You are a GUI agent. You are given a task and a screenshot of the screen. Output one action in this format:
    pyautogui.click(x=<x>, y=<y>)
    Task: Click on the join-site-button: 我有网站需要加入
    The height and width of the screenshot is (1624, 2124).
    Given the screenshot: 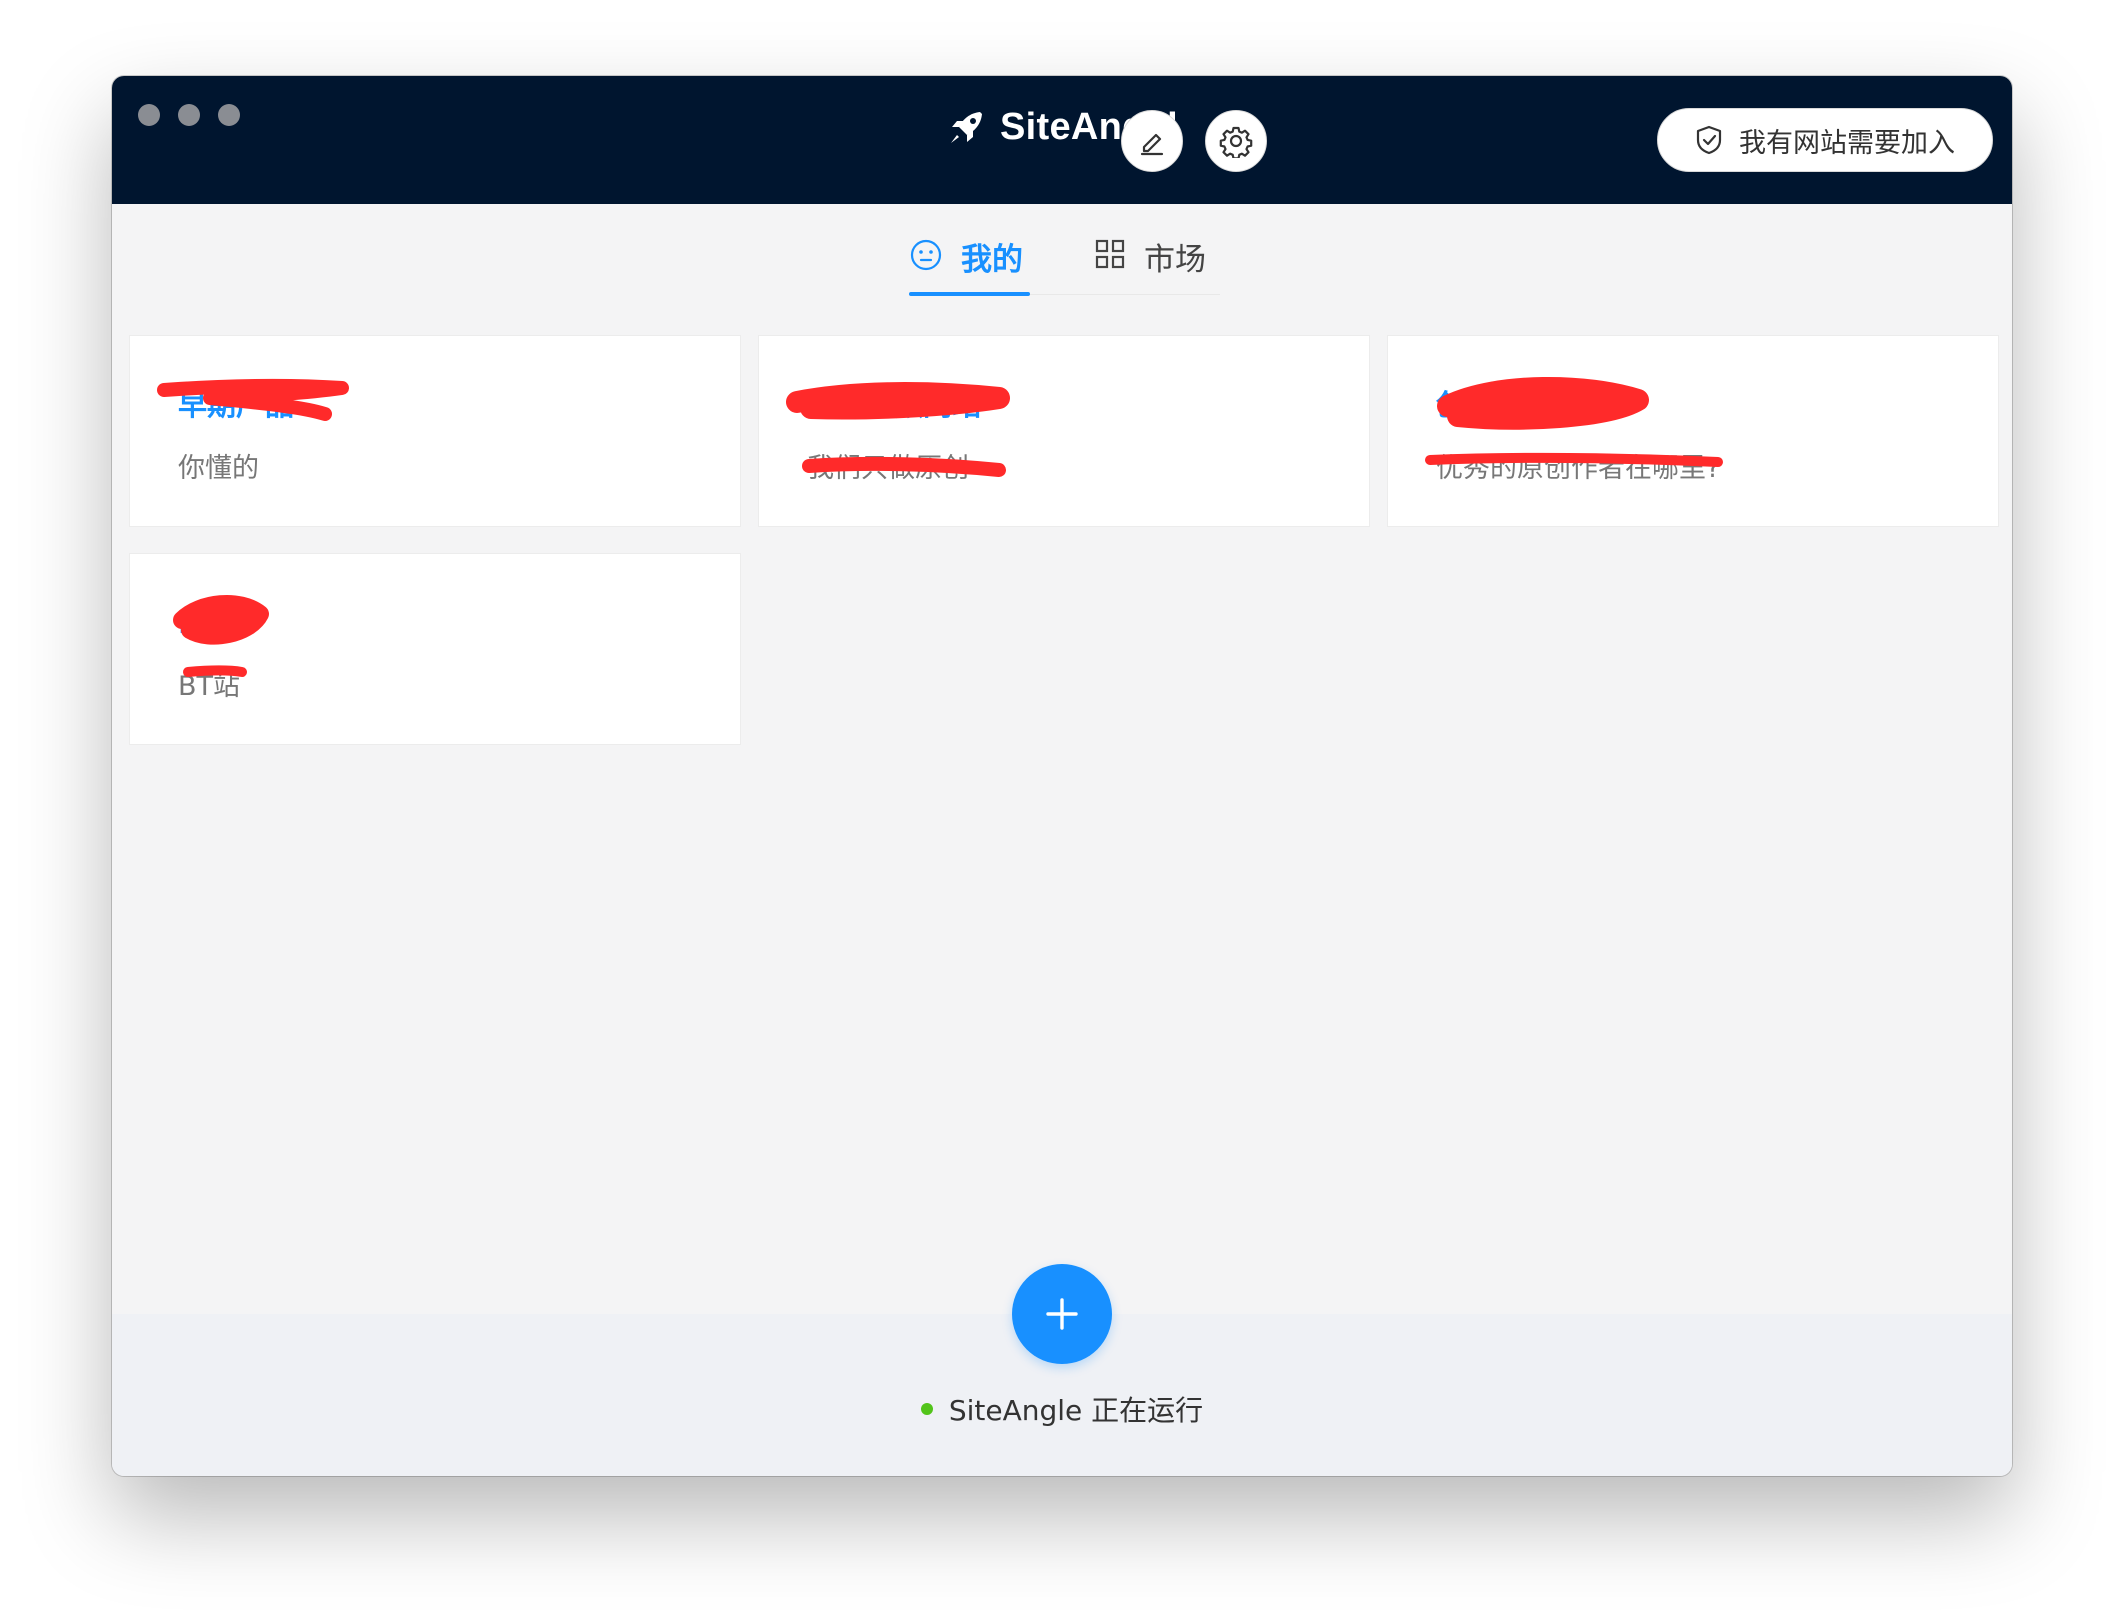 What is the action you would take?
    pyautogui.click(x=1825, y=140)
    